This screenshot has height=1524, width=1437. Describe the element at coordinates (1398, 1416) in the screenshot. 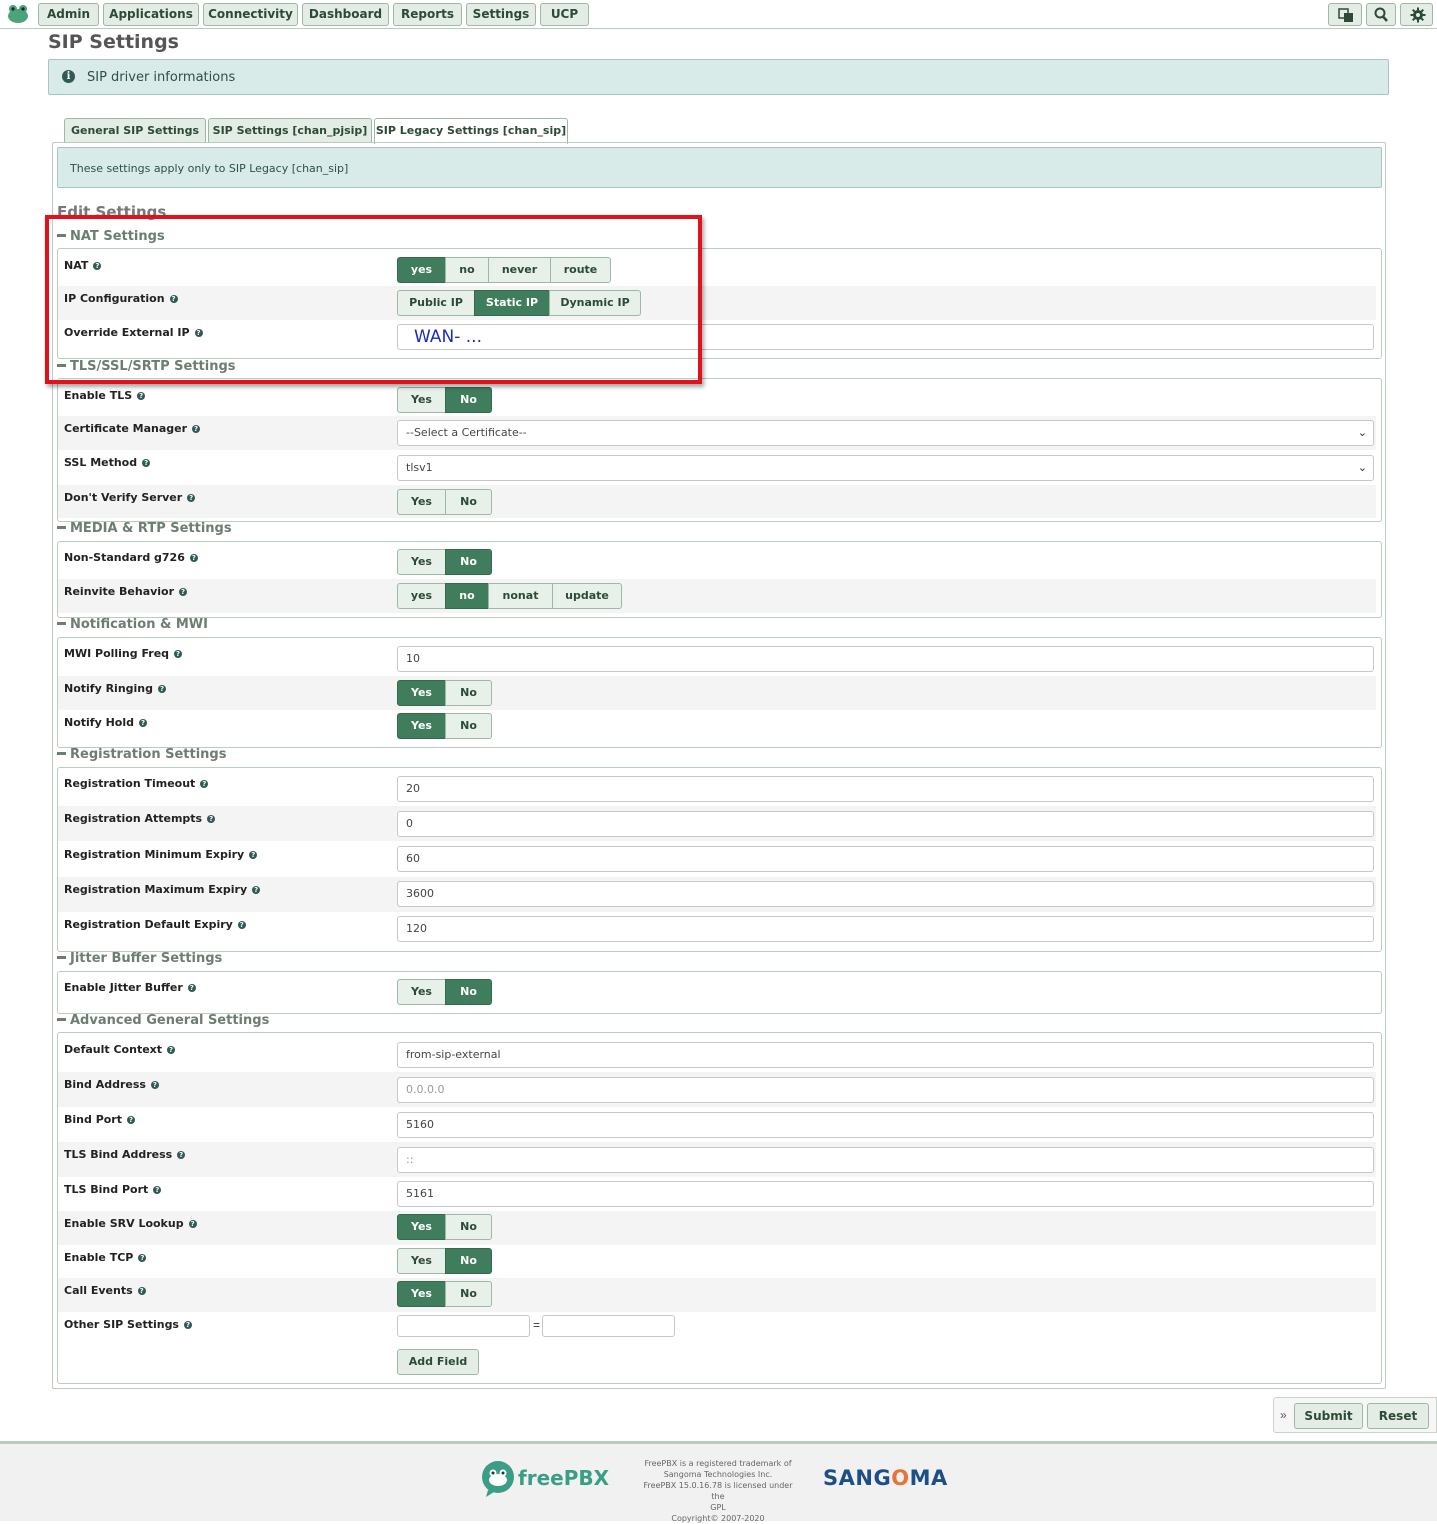

I see `reset-button: Reset` at that location.